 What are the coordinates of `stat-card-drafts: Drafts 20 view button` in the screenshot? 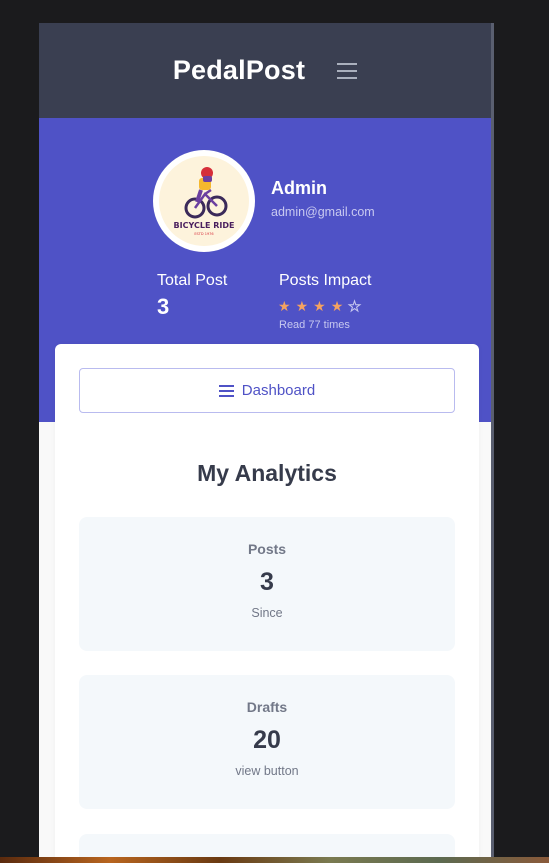 It's located at (267, 742).